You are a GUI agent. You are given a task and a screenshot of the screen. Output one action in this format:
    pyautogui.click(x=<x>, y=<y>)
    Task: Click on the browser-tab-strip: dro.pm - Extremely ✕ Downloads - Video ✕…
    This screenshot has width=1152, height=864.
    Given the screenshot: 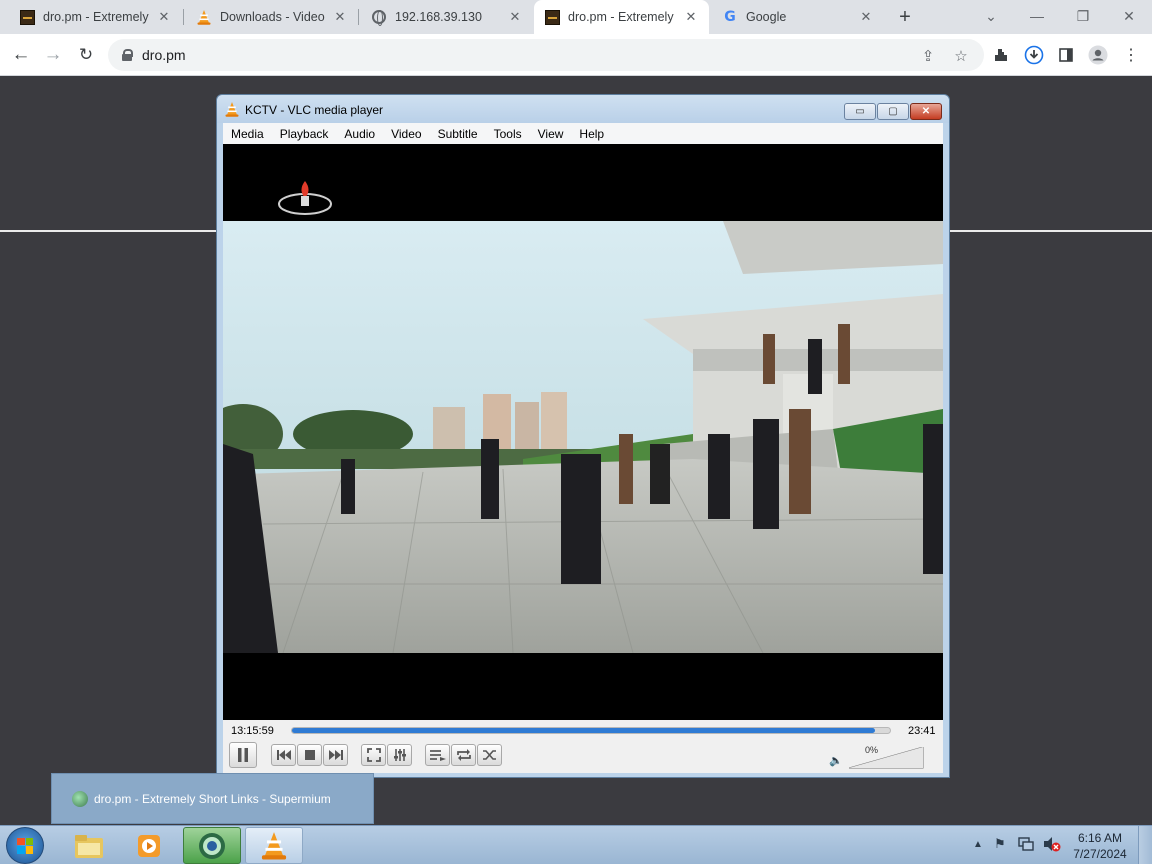 What is the action you would take?
    pyautogui.click(x=576, y=17)
    